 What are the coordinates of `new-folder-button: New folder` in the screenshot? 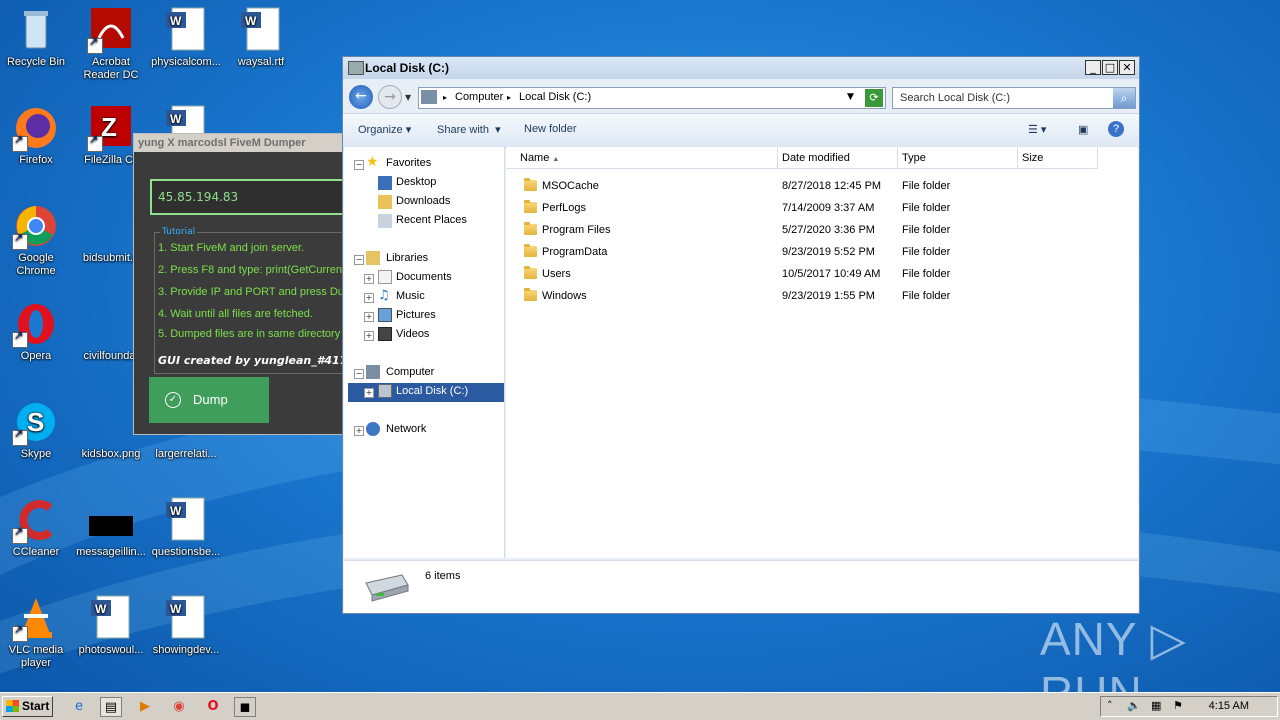 It's located at (550, 129).